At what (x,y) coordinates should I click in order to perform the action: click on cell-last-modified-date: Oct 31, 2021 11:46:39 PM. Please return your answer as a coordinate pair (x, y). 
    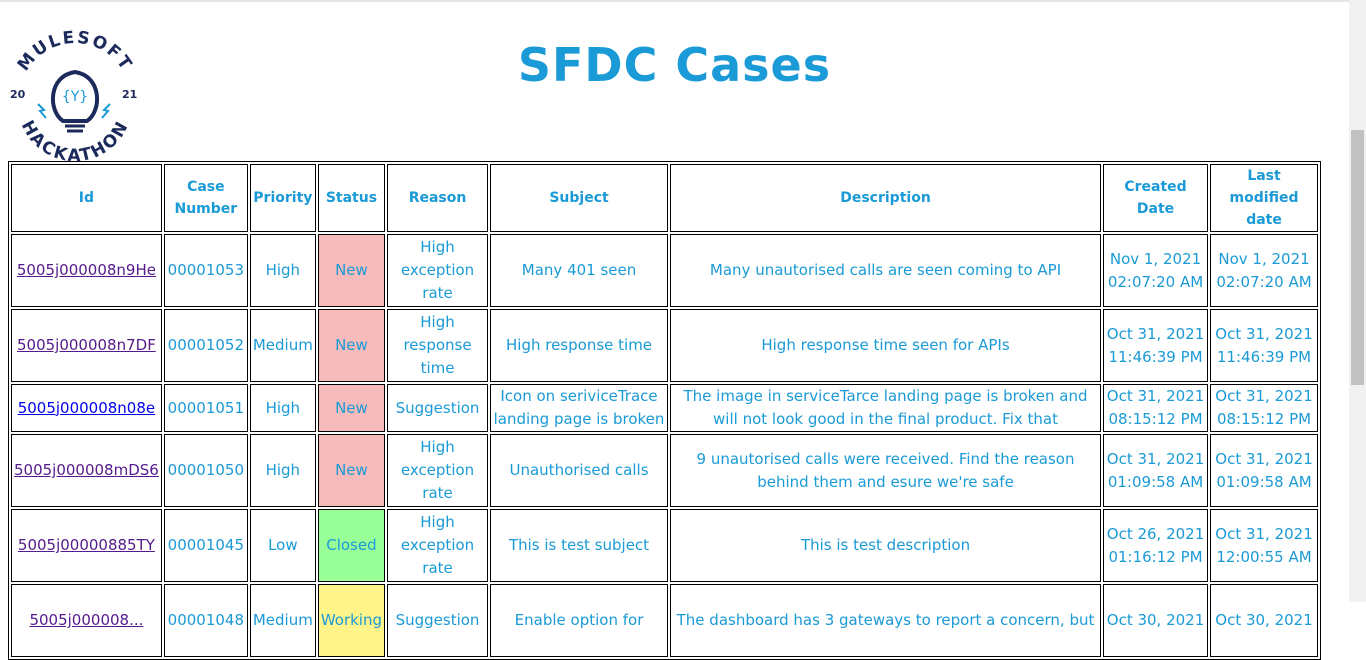
    Looking at the image, I should click on (1264, 345).